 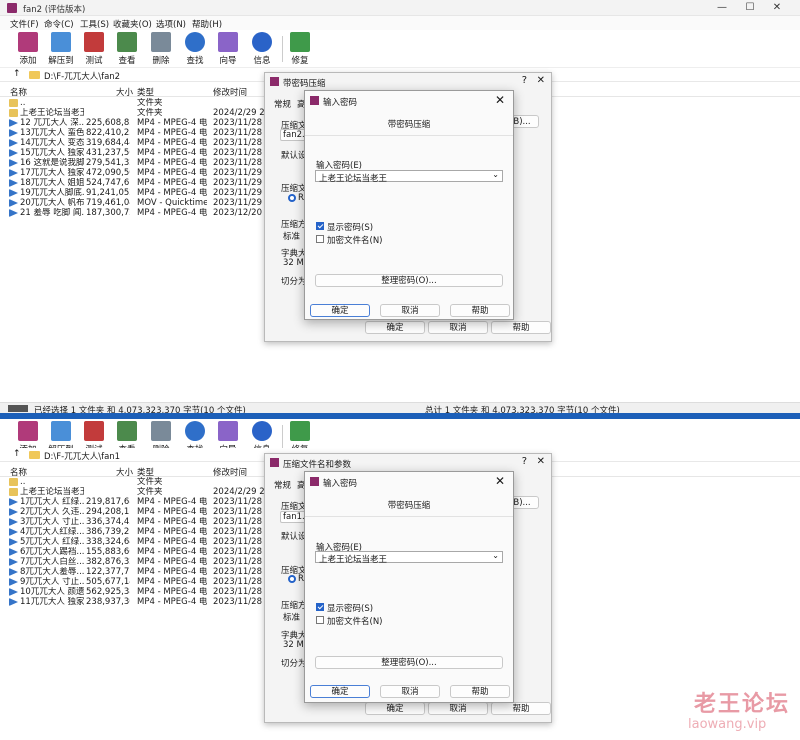 I want to click on toolbar-test-button: 测试, so click(x=94, y=50).